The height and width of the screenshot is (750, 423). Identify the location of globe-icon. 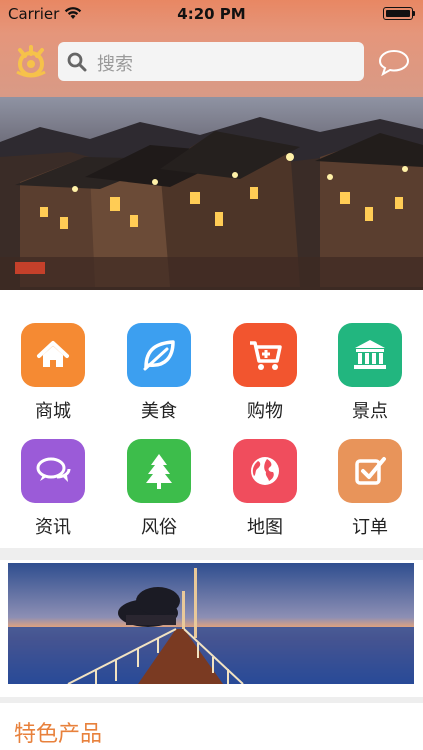
(265, 471).